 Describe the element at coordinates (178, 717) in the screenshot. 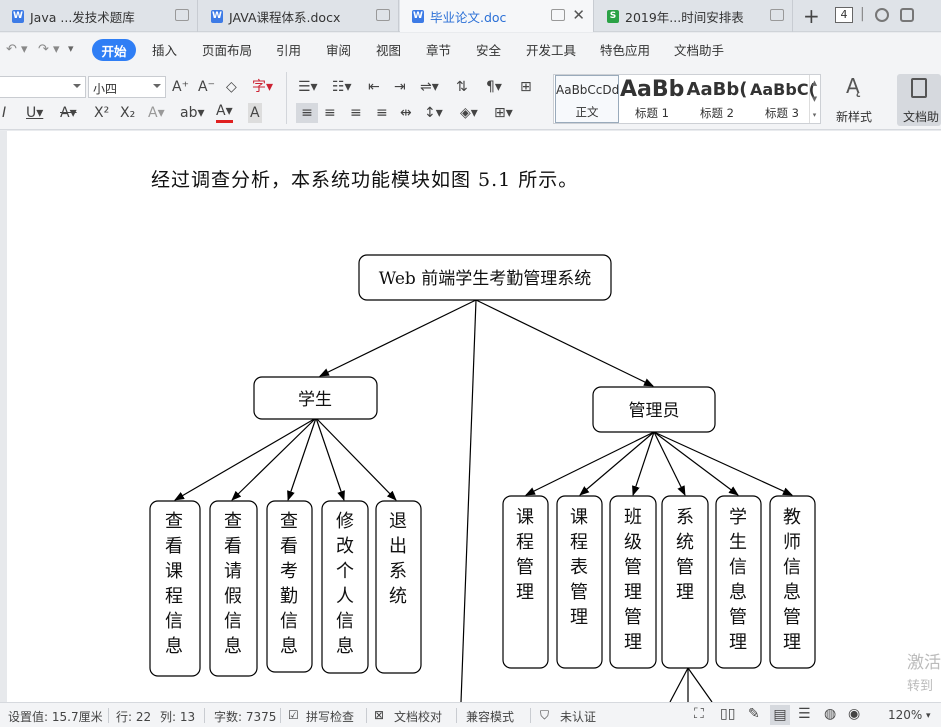

I see `column-indicator: 列: 13` at that location.